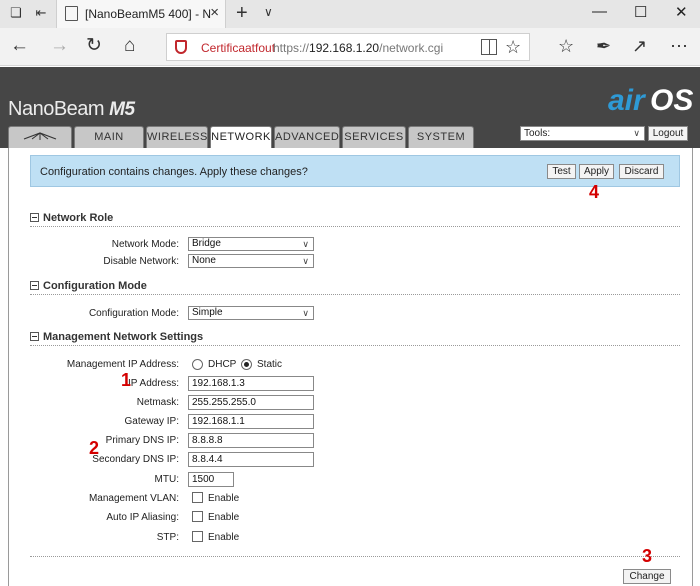 This screenshot has height=586, width=700. I want to click on tab-network: NETWORK, so click(241, 137).